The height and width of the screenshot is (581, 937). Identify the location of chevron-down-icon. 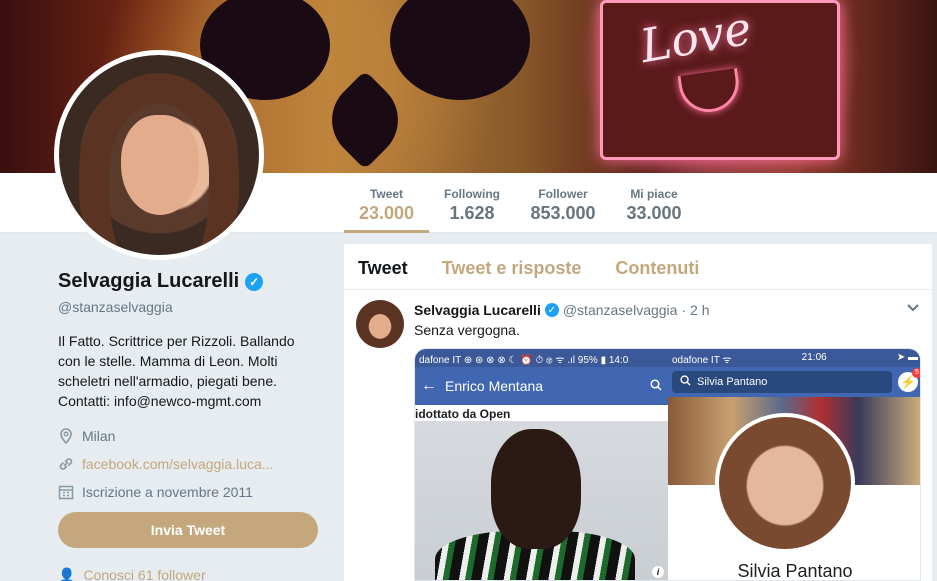
(913, 309).